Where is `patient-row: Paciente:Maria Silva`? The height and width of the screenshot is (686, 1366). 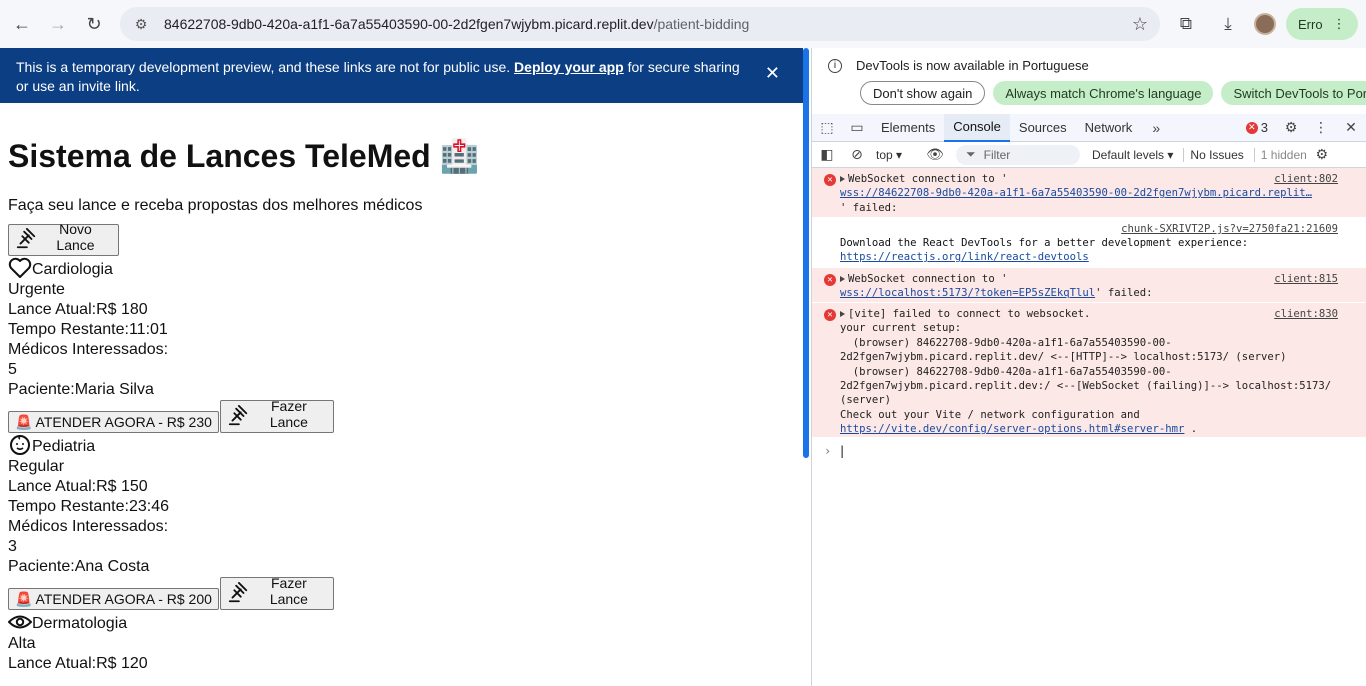
patient-row: Paciente:Maria Silva is located at coordinates (402, 390).